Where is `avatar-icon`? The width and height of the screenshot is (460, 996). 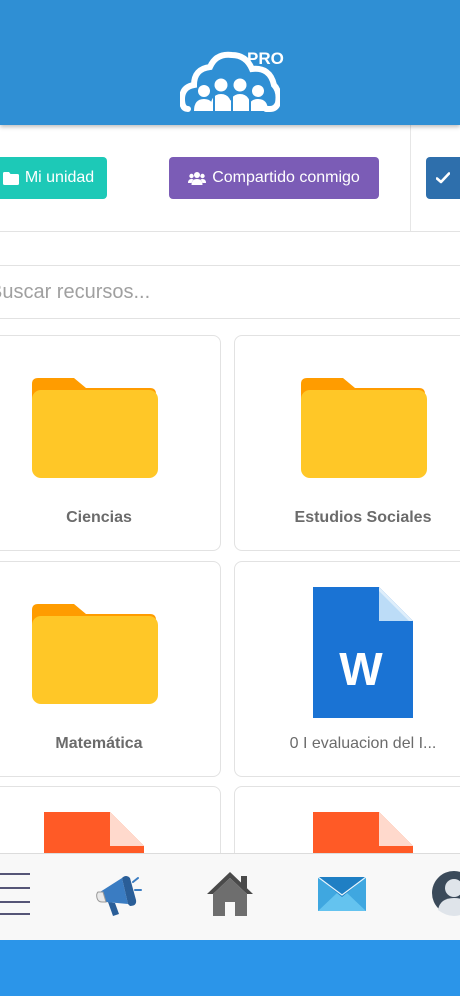
avatar-icon is located at coordinates (445, 893).